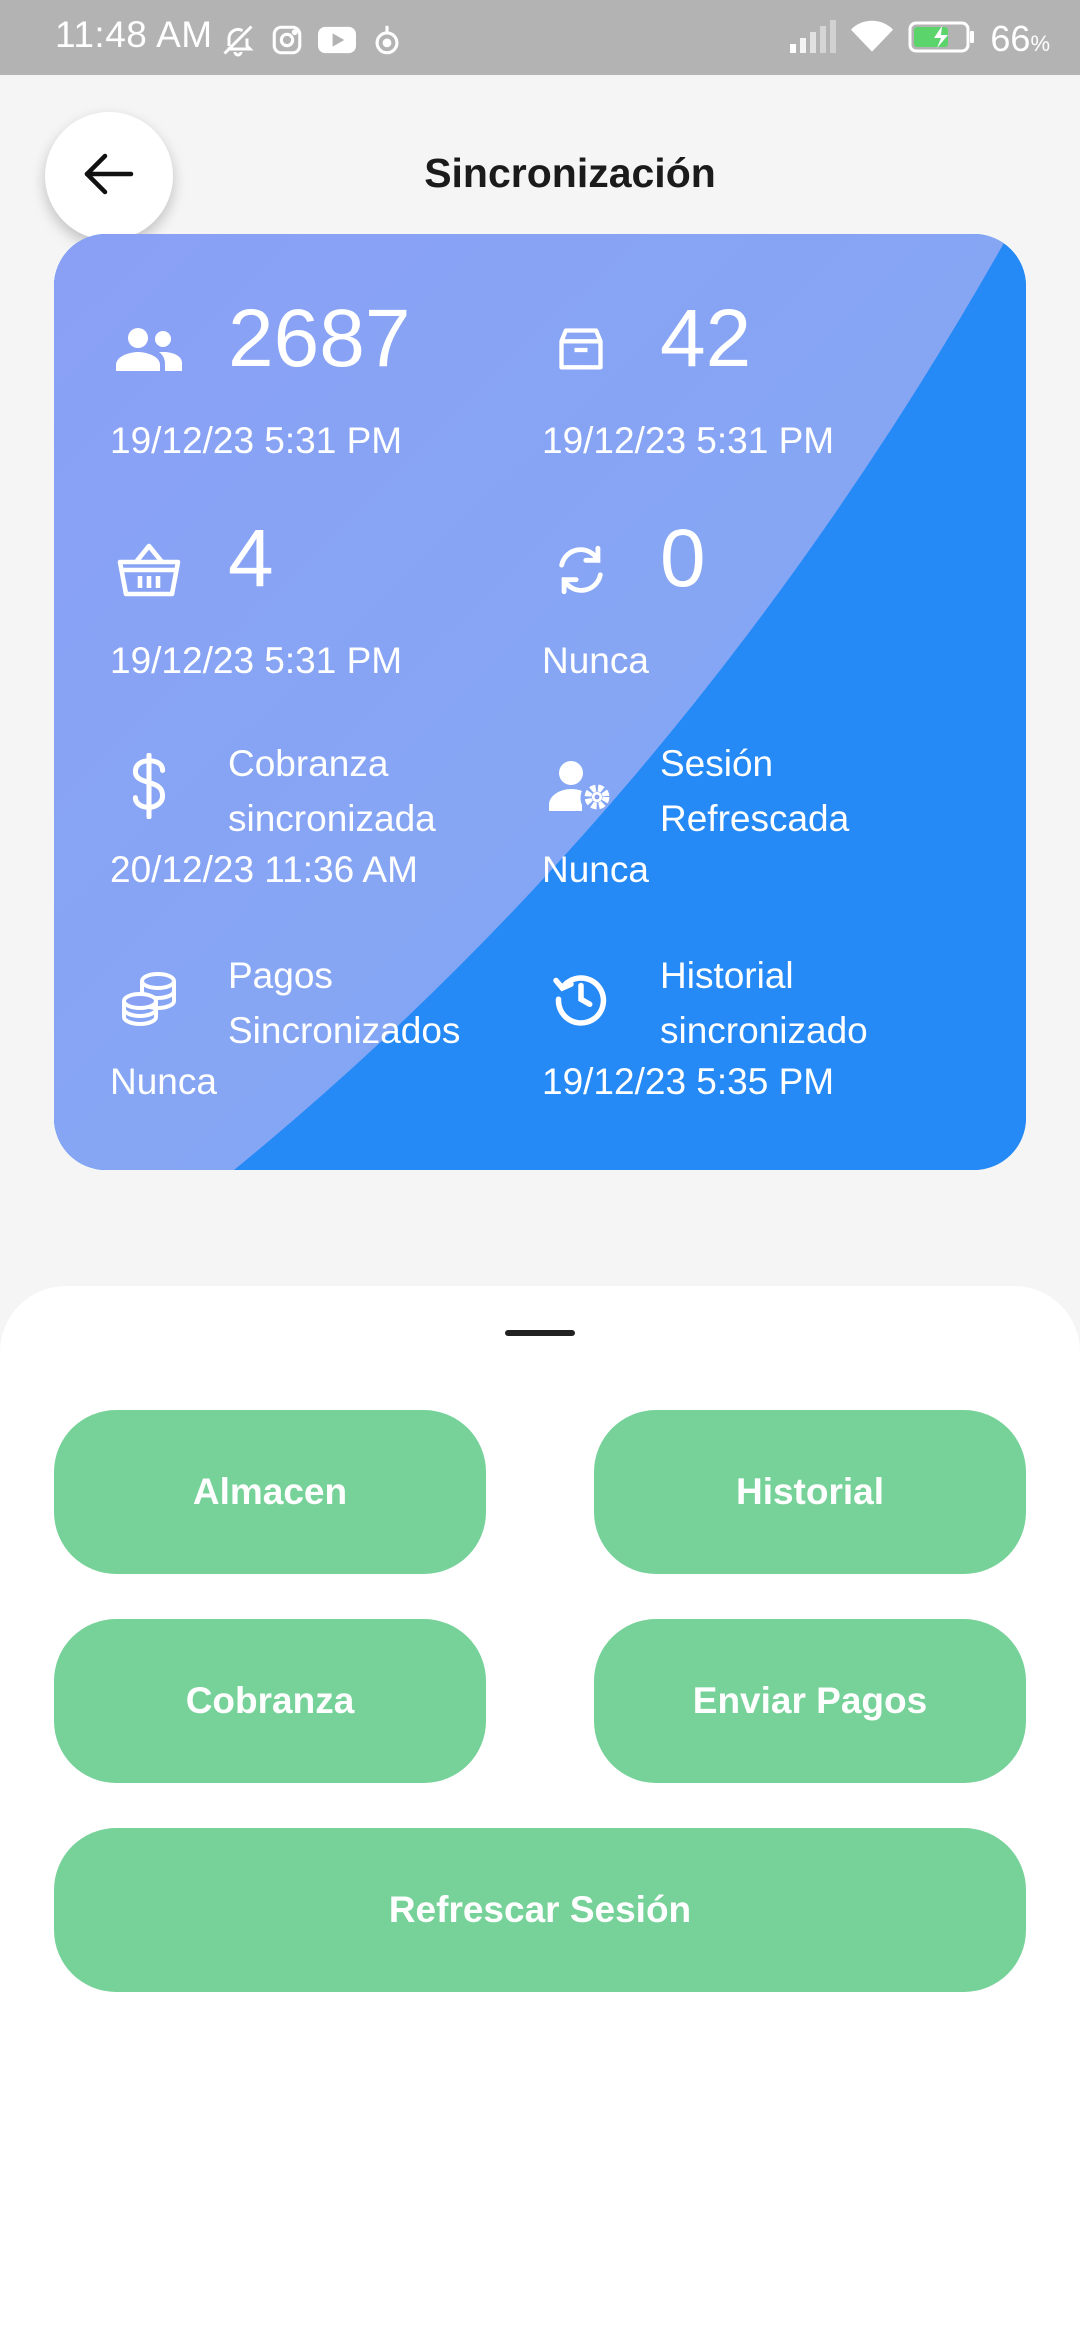 The width and height of the screenshot is (1080, 2340). What do you see at coordinates (270, 1492) in the screenshot?
I see `almacen-button: Almacen` at bounding box center [270, 1492].